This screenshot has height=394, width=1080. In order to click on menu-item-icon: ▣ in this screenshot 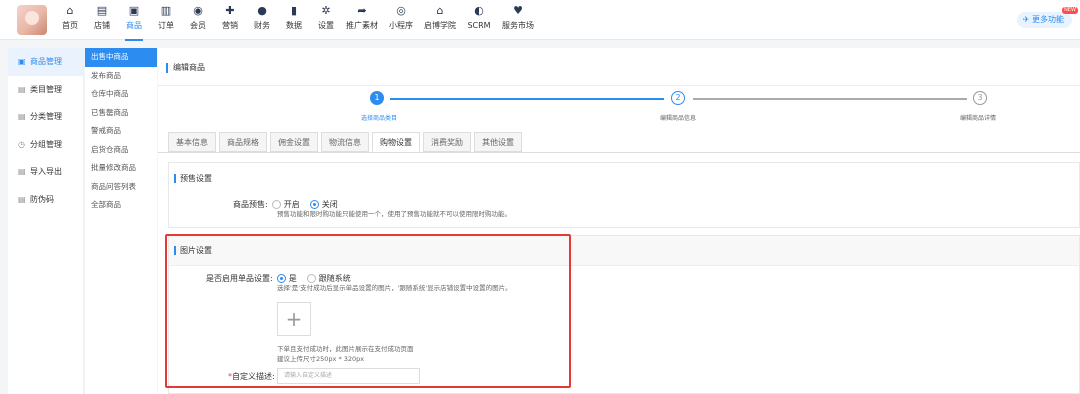, I will do `click(22, 62)`.